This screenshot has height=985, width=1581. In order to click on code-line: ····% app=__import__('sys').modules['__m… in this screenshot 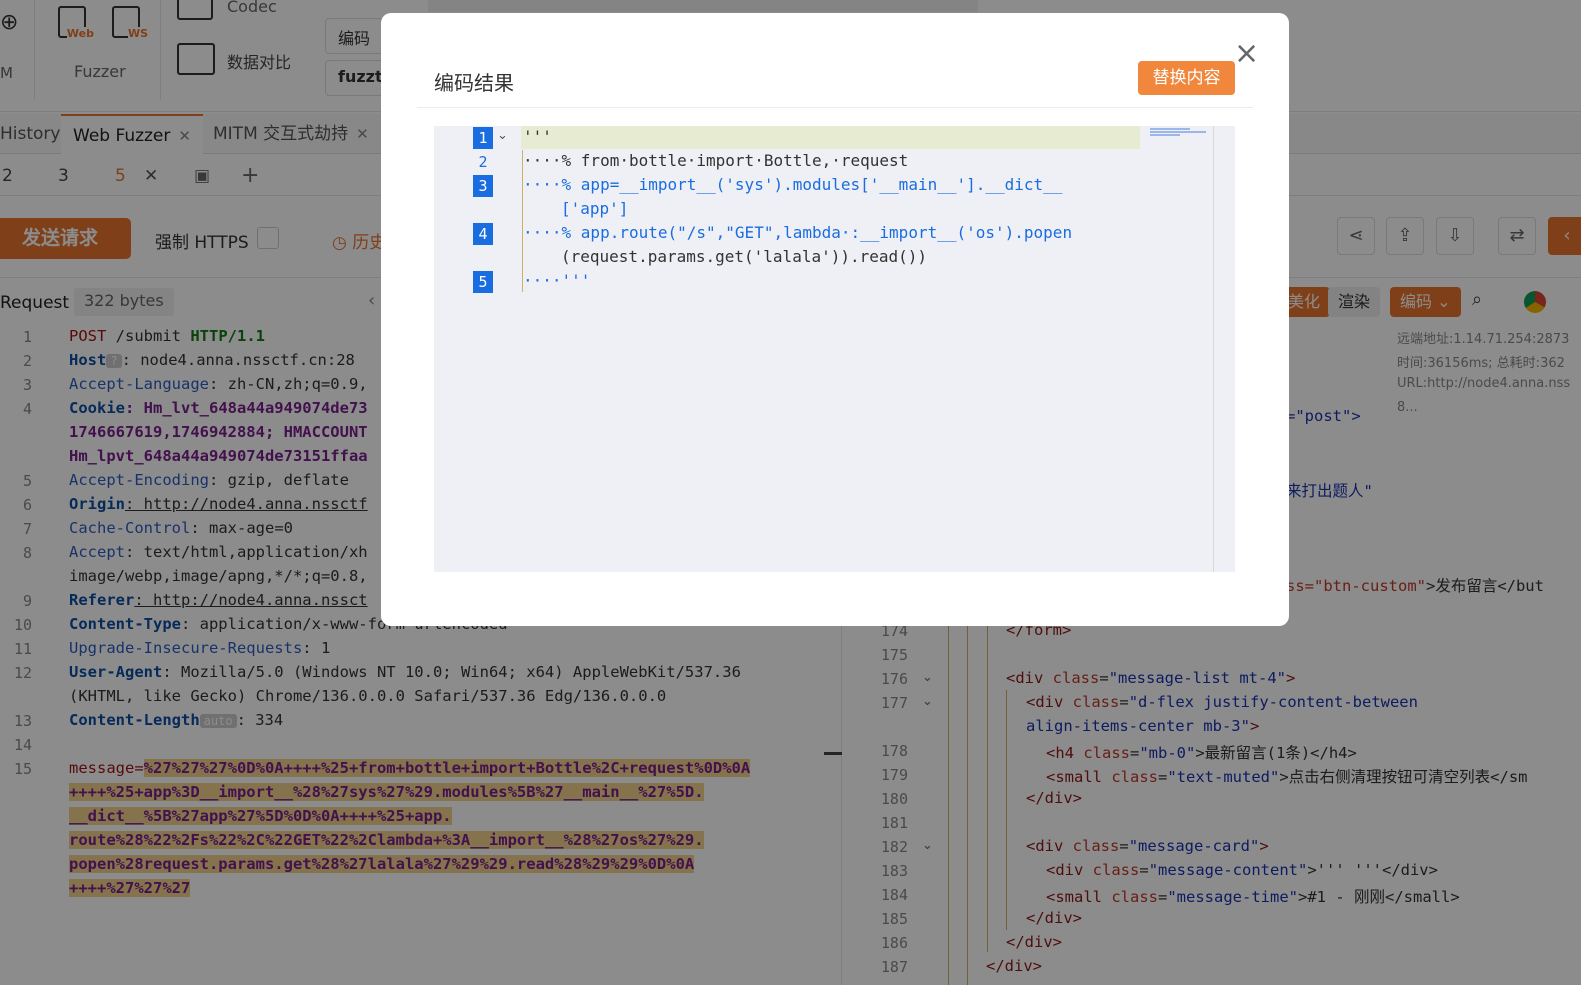, I will do `click(793, 184)`.